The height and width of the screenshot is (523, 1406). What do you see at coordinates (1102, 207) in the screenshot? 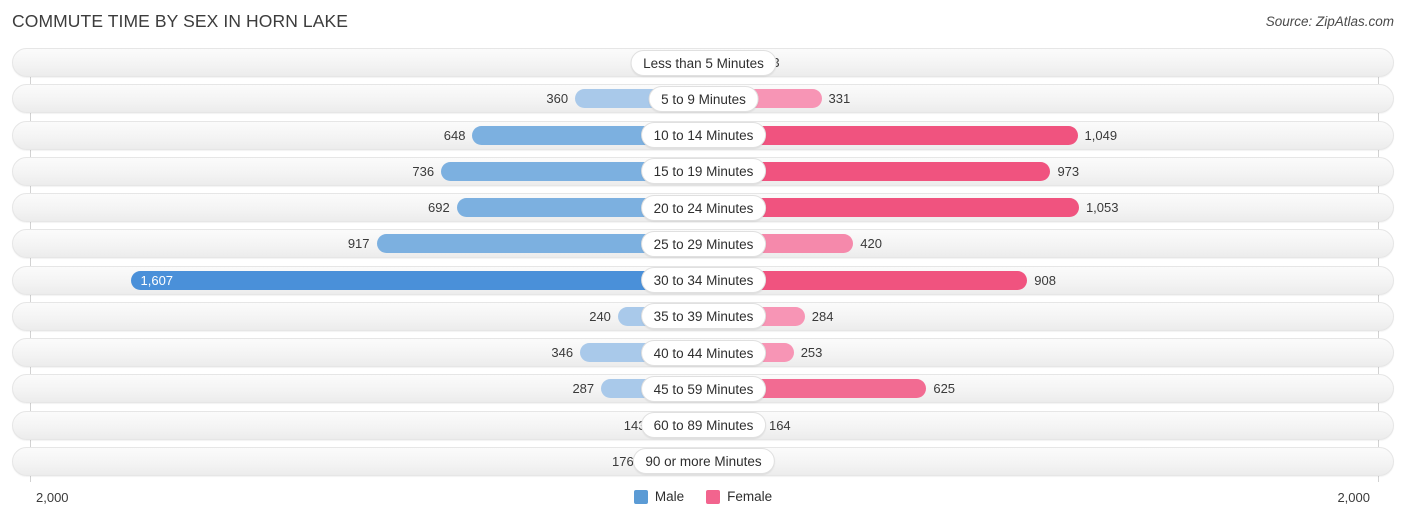
I see `bar-value-female: 1,053` at bounding box center [1102, 207].